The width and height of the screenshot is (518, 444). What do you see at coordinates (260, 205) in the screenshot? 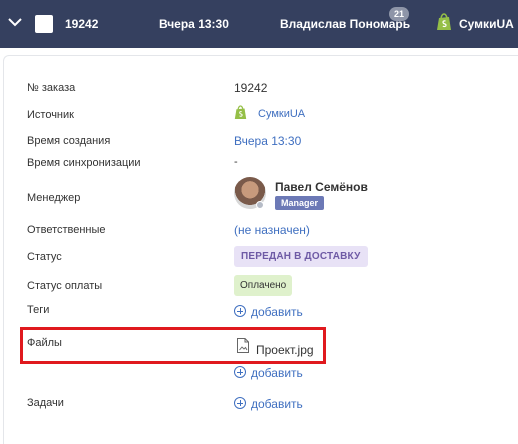
I see `online-status-dot` at bounding box center [260, 205].